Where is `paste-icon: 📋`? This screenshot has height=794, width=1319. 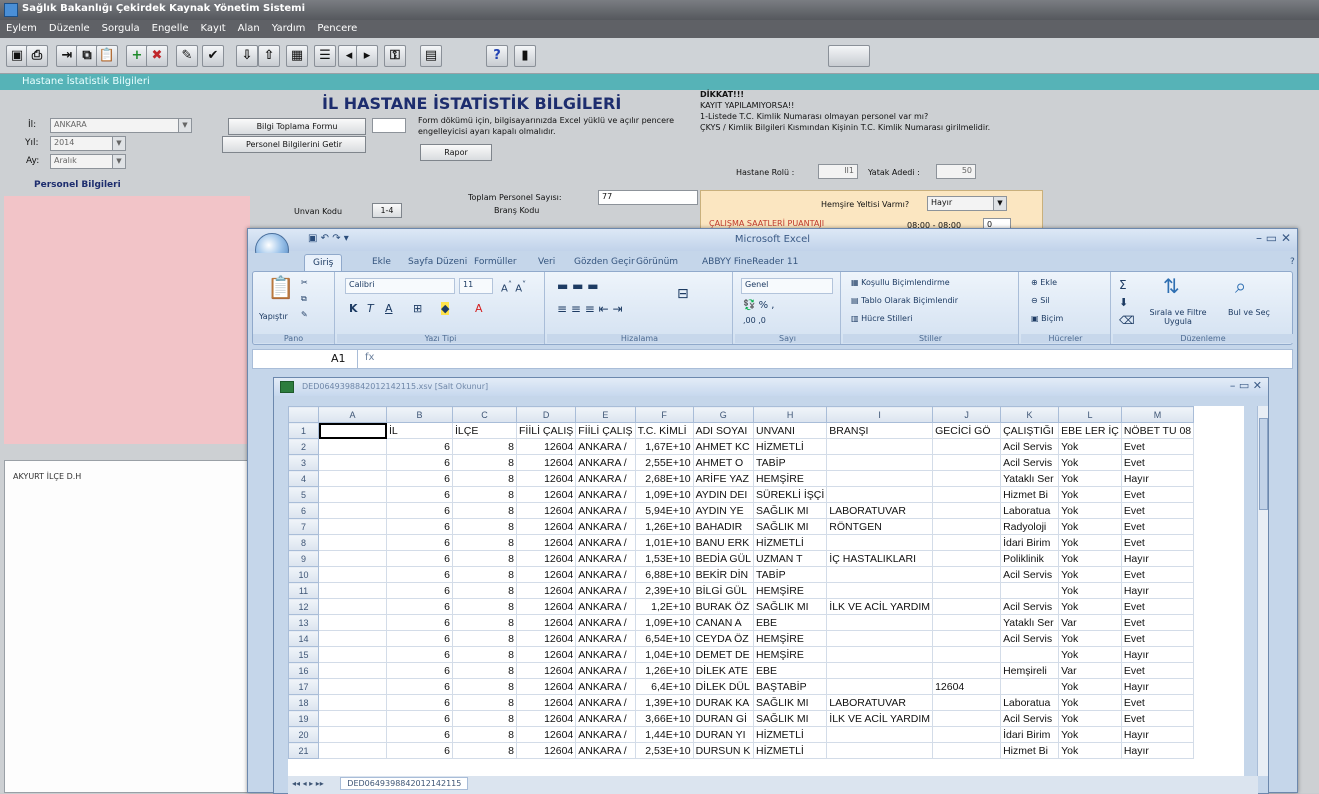 paste-icon: 📋 is located at coordinates (280, 288).